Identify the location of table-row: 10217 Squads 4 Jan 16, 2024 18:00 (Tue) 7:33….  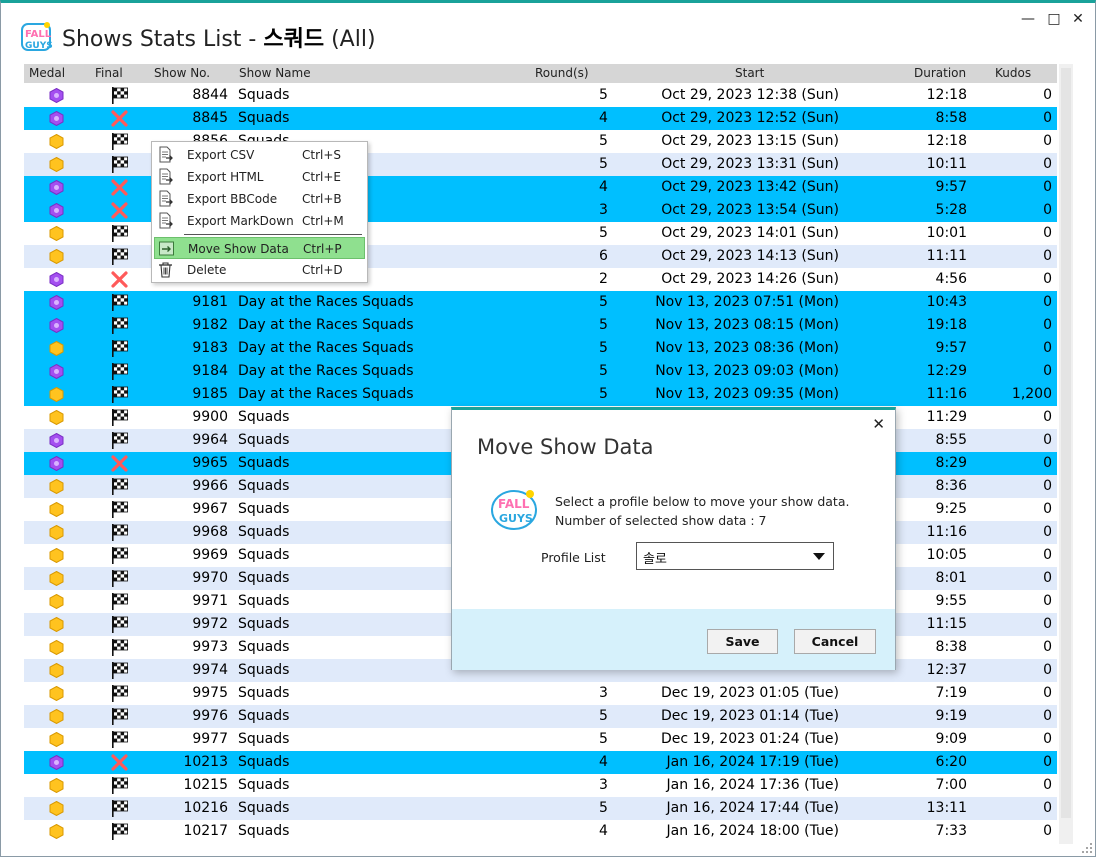
(540, 831).